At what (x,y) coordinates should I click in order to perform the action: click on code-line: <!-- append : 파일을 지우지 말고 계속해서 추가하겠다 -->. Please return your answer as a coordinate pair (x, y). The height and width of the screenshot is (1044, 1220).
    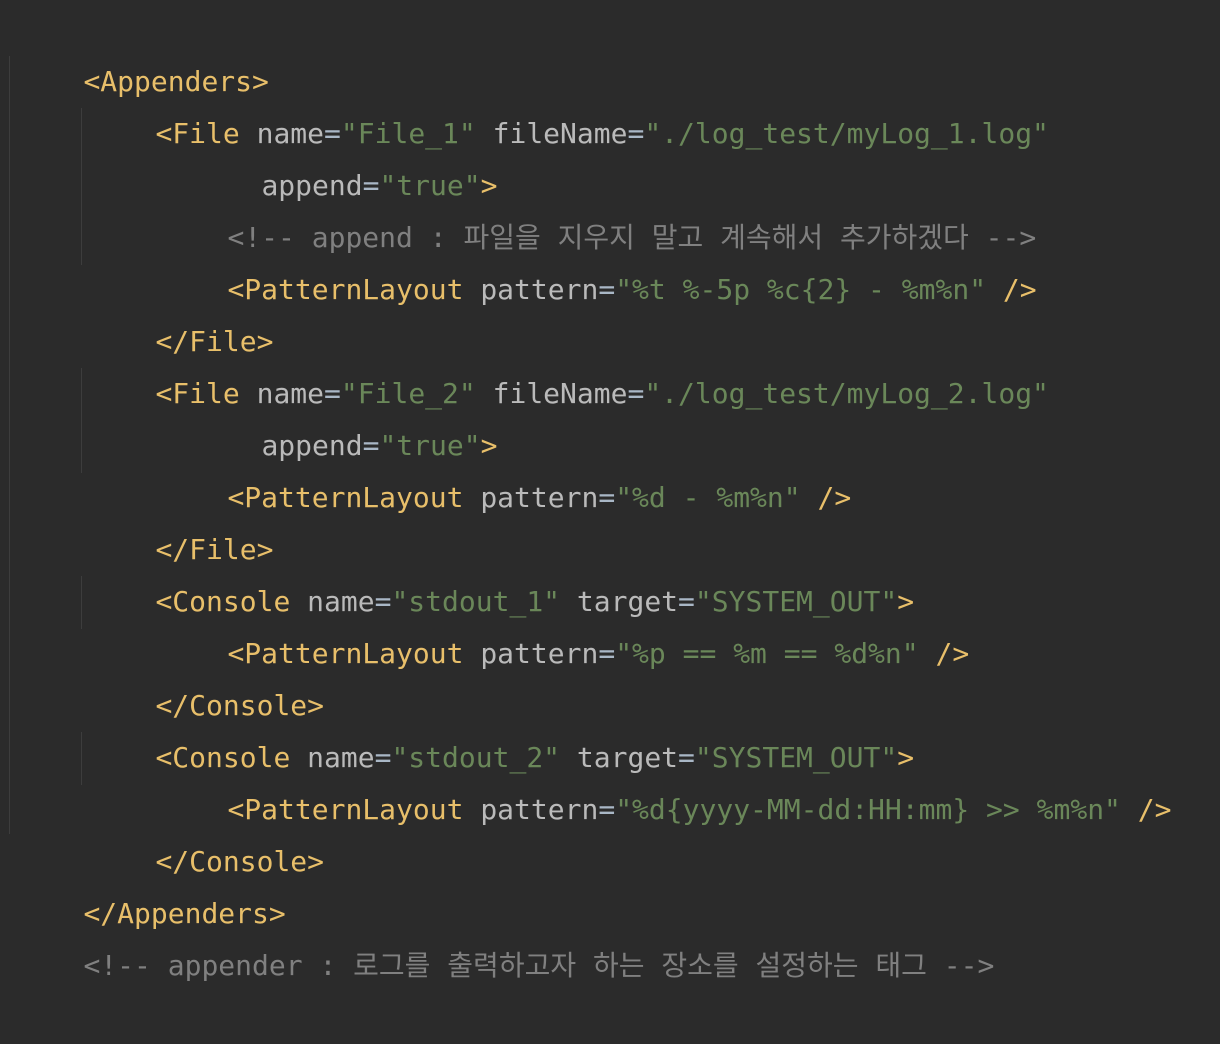
    Looking at the image, I should click on (598, 207).